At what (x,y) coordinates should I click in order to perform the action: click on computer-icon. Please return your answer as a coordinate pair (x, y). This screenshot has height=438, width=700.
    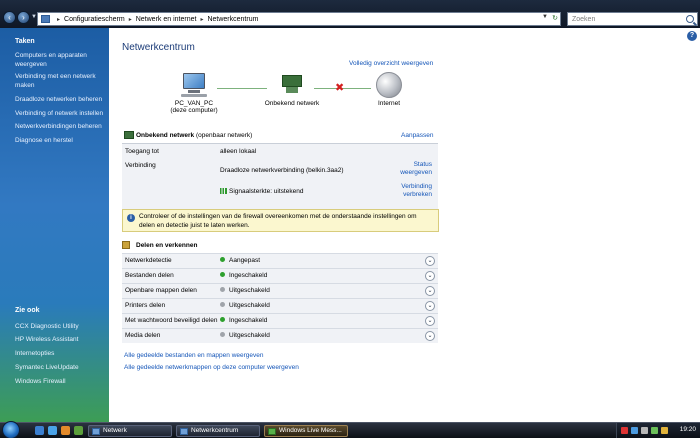
    Looking at the image, I should click on (194, 85).